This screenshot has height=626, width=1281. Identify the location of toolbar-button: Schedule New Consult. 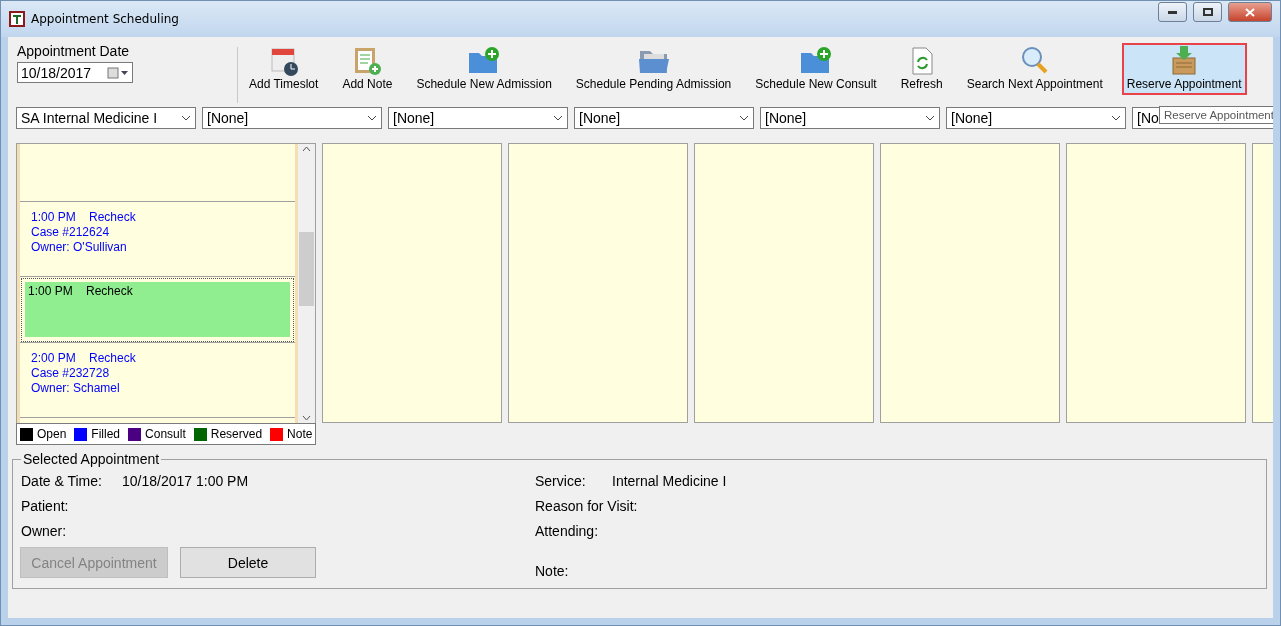
(816, 69).